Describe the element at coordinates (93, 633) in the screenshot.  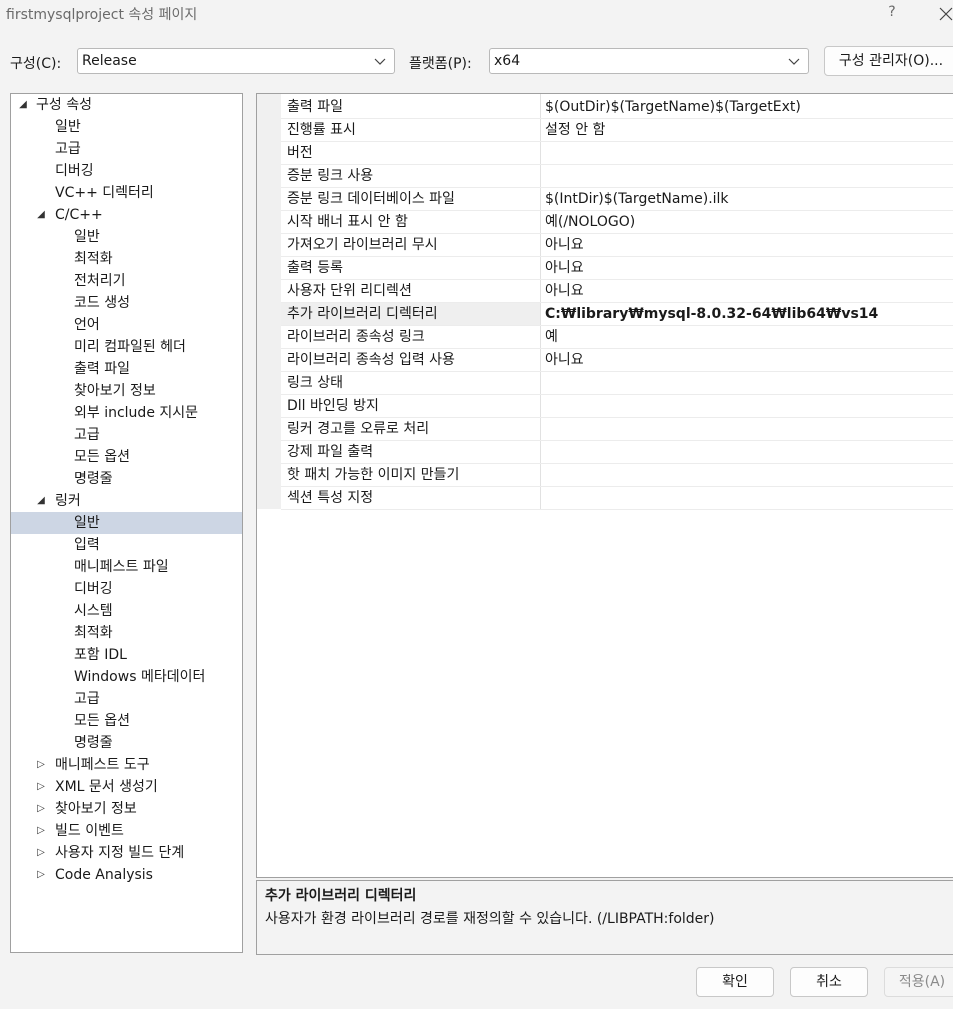
I see `tree-item-label: 최적화` at that location.